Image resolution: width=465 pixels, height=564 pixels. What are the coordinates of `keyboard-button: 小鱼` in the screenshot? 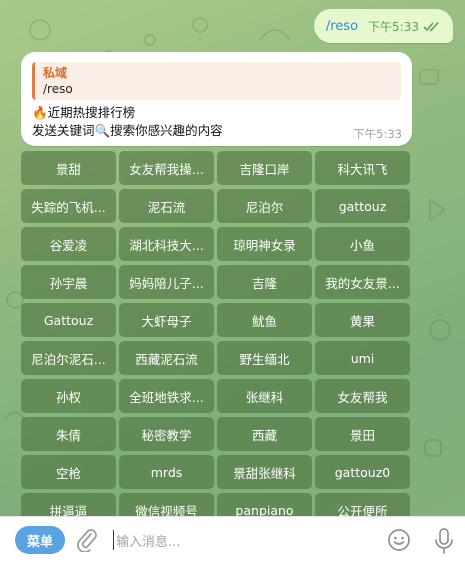 It's located at (362, 244).